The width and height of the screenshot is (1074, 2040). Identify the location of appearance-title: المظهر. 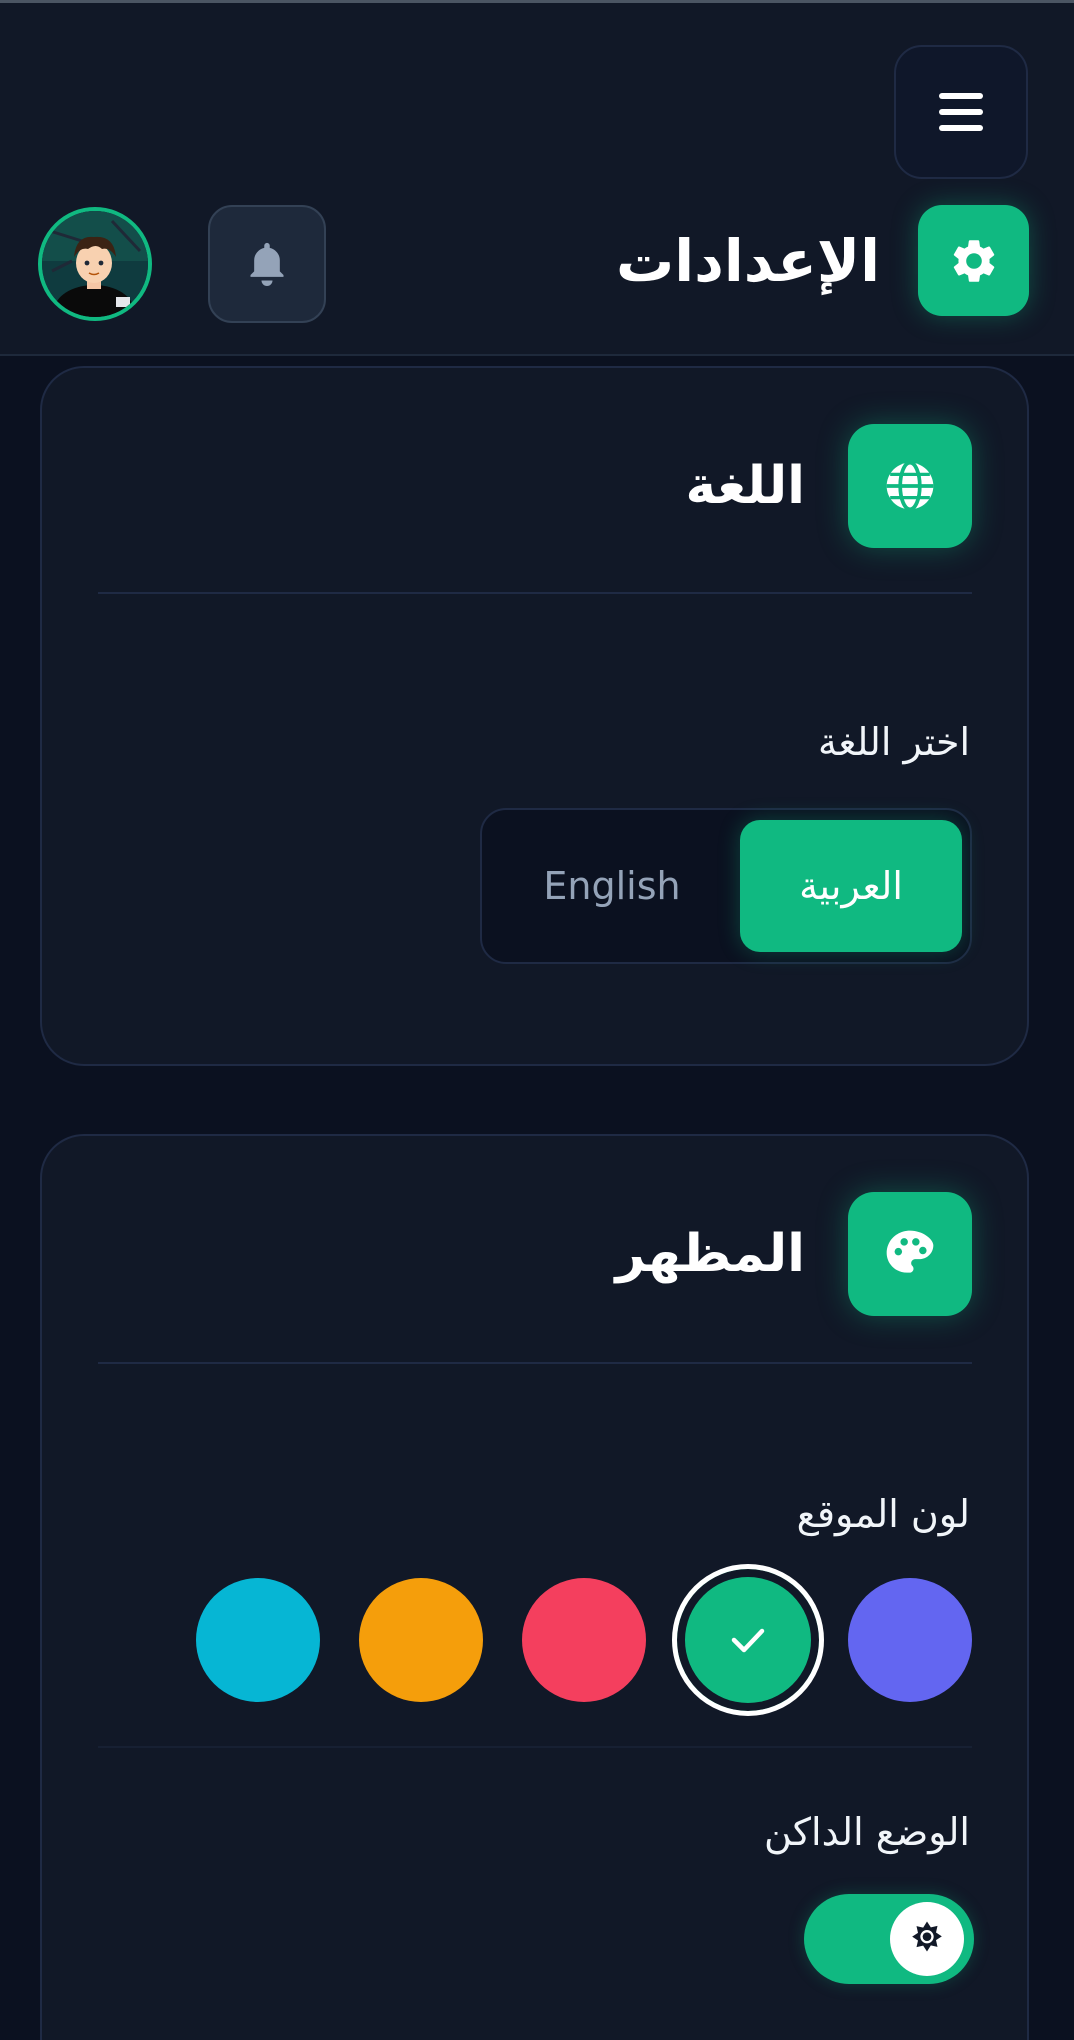
(710, 1254).